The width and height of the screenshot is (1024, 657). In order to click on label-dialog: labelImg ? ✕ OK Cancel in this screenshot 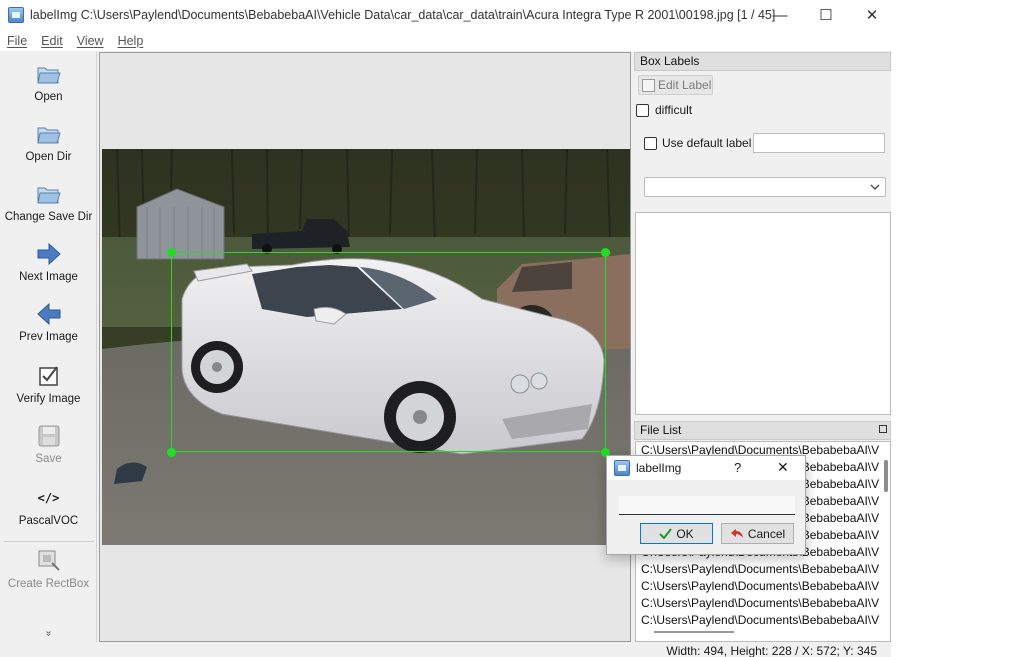, I will do `click(706, 505)`.